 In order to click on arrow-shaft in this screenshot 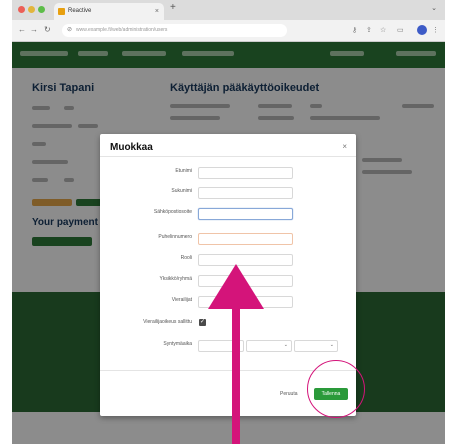, I will do `click(236, 375)`.